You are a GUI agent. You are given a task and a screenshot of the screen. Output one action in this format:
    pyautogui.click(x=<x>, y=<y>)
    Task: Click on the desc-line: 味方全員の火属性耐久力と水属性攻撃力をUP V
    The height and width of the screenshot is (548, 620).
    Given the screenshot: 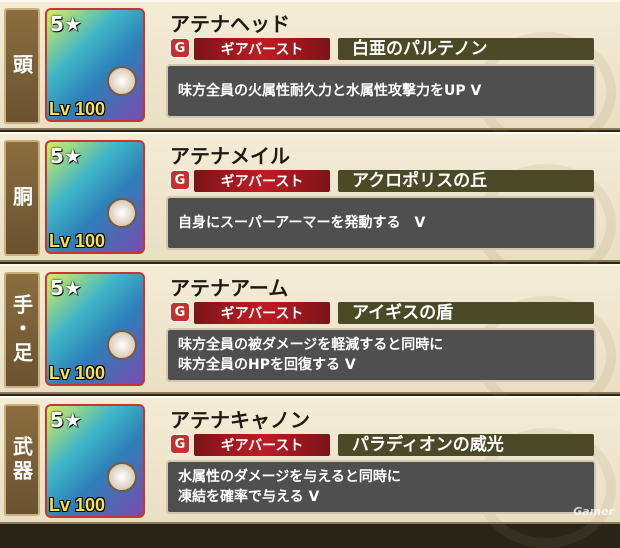 What is the action you would take?
    pyautogui.click(x=330, y=91)
    